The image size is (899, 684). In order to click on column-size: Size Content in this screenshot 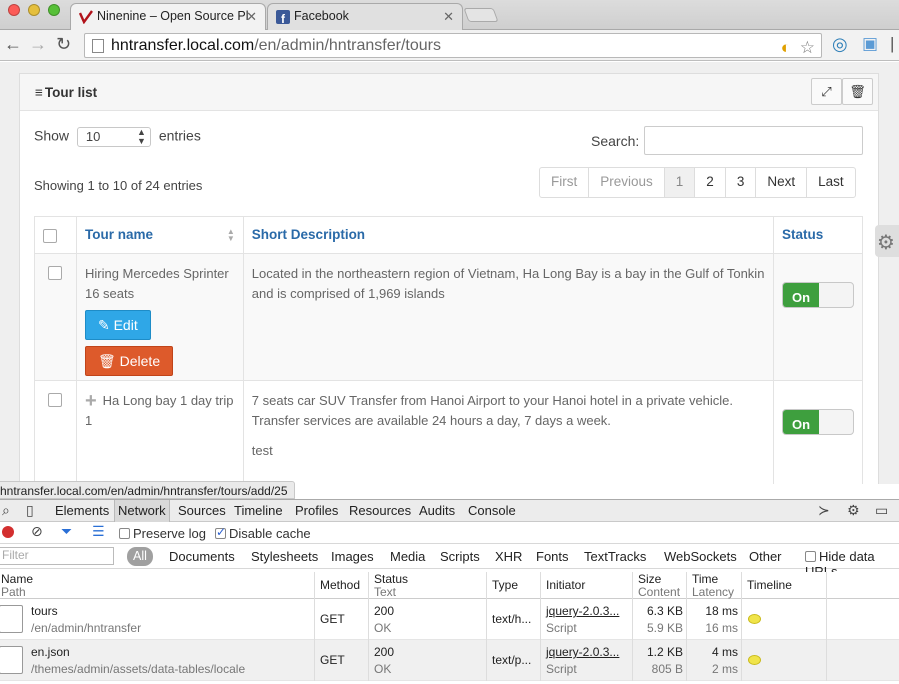, I will do `click(659, 585)`.